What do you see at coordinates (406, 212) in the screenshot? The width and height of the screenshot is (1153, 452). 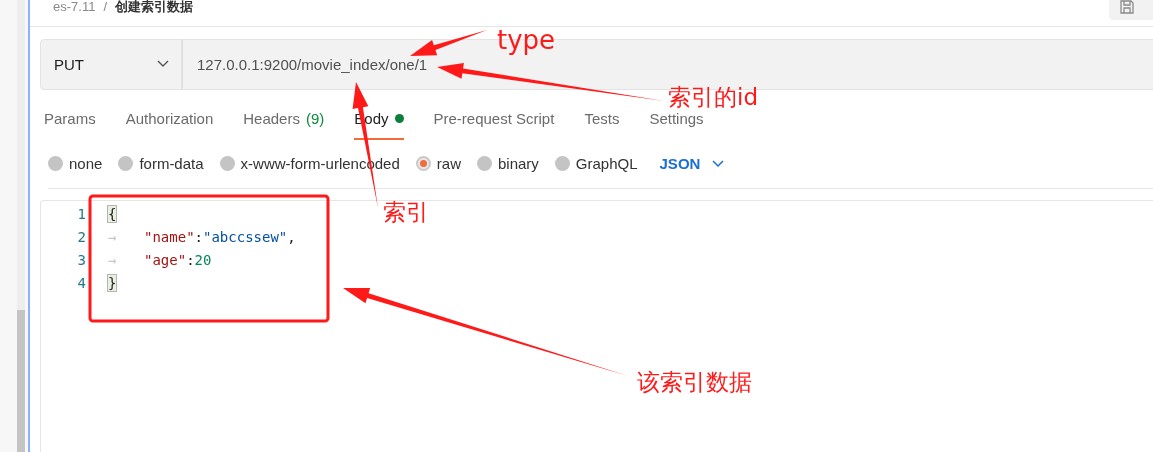 I see `annotation-label: 索引` at bounding box center [406, 212].